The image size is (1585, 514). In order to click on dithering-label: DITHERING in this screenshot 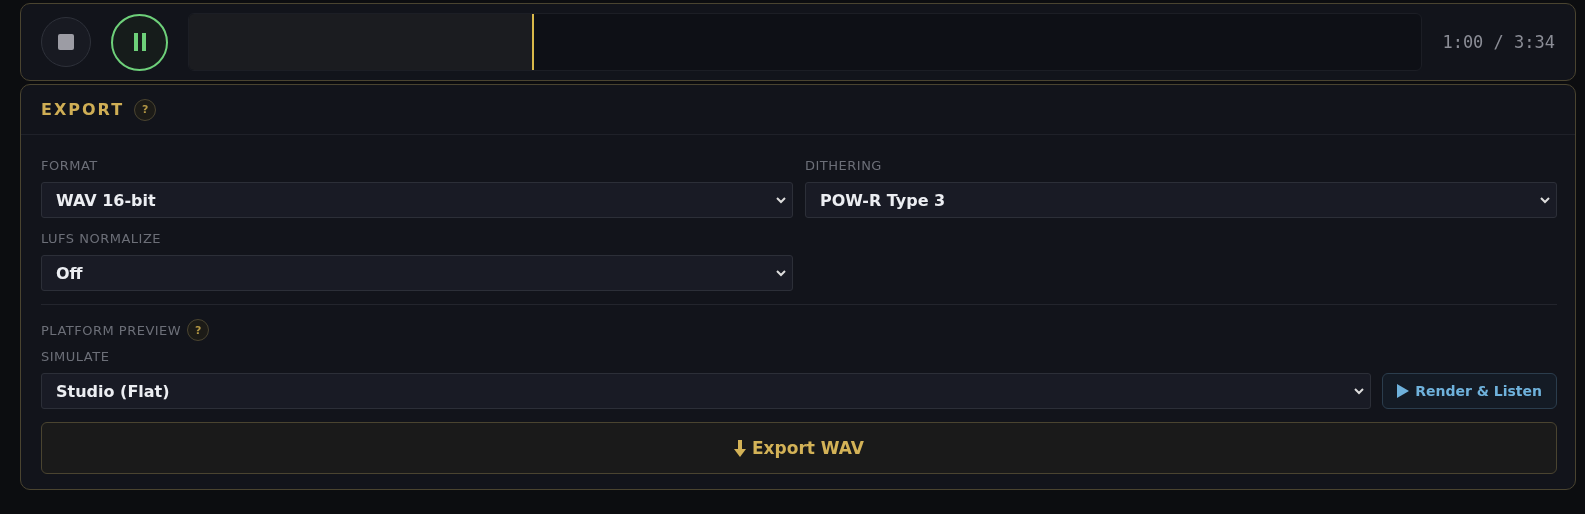, I will do `click(844, 165)`.